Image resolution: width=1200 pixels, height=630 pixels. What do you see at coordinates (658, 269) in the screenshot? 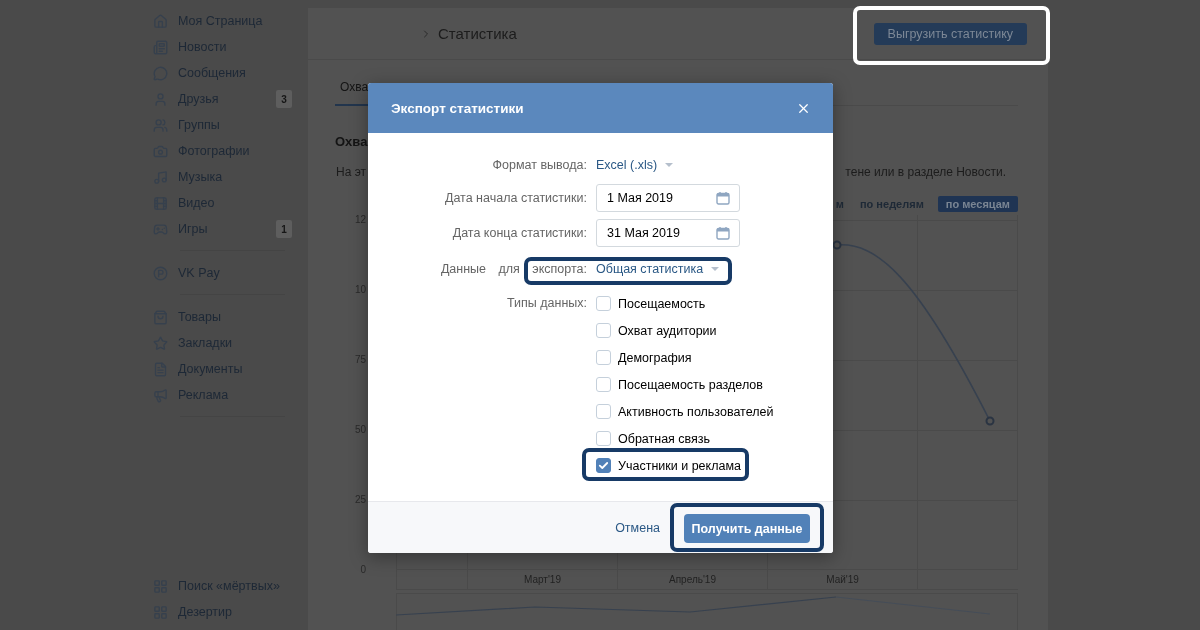
I see `dropdown: Общая статистика` at bounding box center [658, 269].